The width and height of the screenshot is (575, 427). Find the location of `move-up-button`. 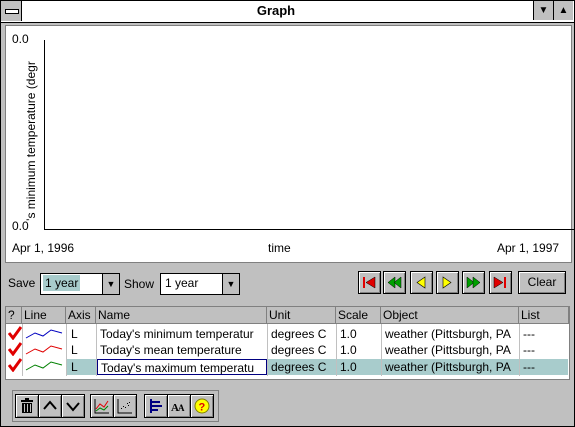

move-up-button is located at coordinates (50, 406).